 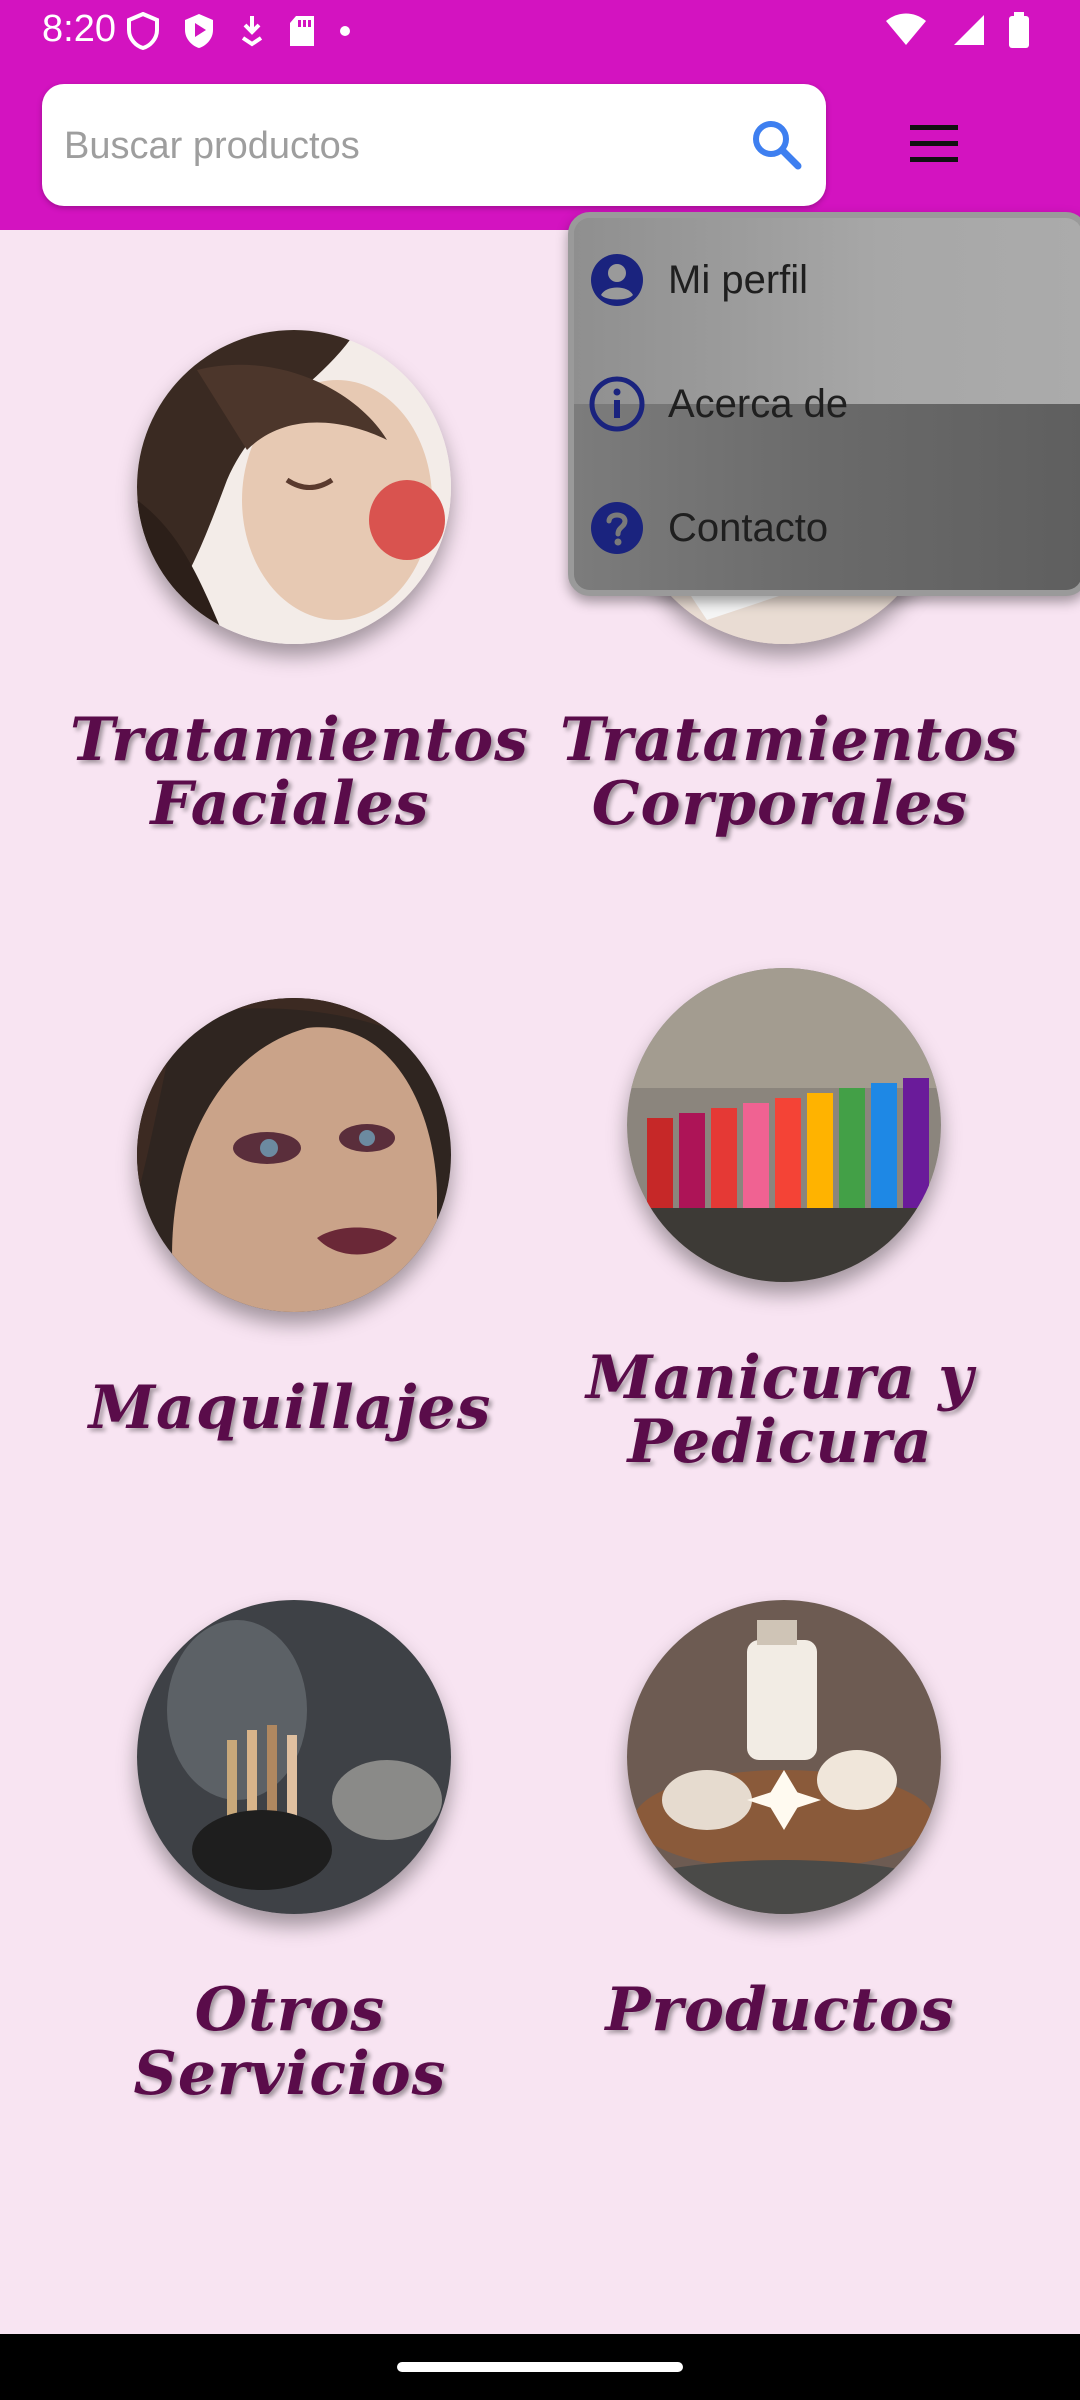 I want to click on search-bar, so click(x=434, y=145).